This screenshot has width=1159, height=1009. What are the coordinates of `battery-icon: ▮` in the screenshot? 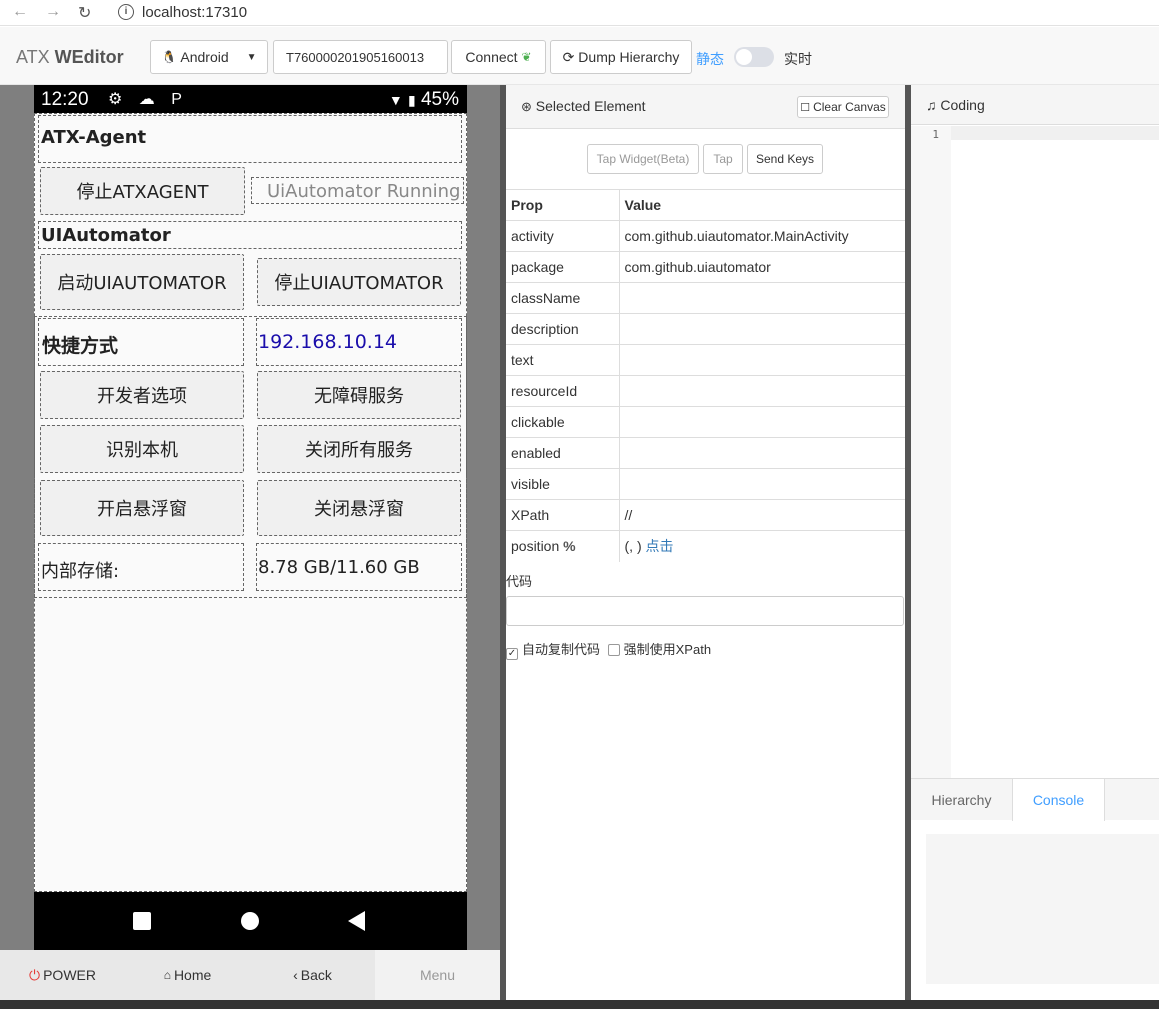 It's located at (411, 100).